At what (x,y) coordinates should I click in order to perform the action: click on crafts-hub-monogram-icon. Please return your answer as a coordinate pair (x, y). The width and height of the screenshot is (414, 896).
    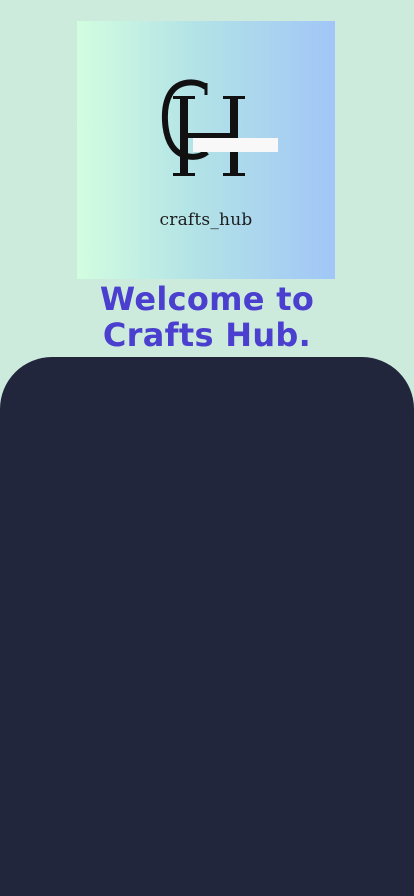
    Looking at the image, I should click on (220, 127).